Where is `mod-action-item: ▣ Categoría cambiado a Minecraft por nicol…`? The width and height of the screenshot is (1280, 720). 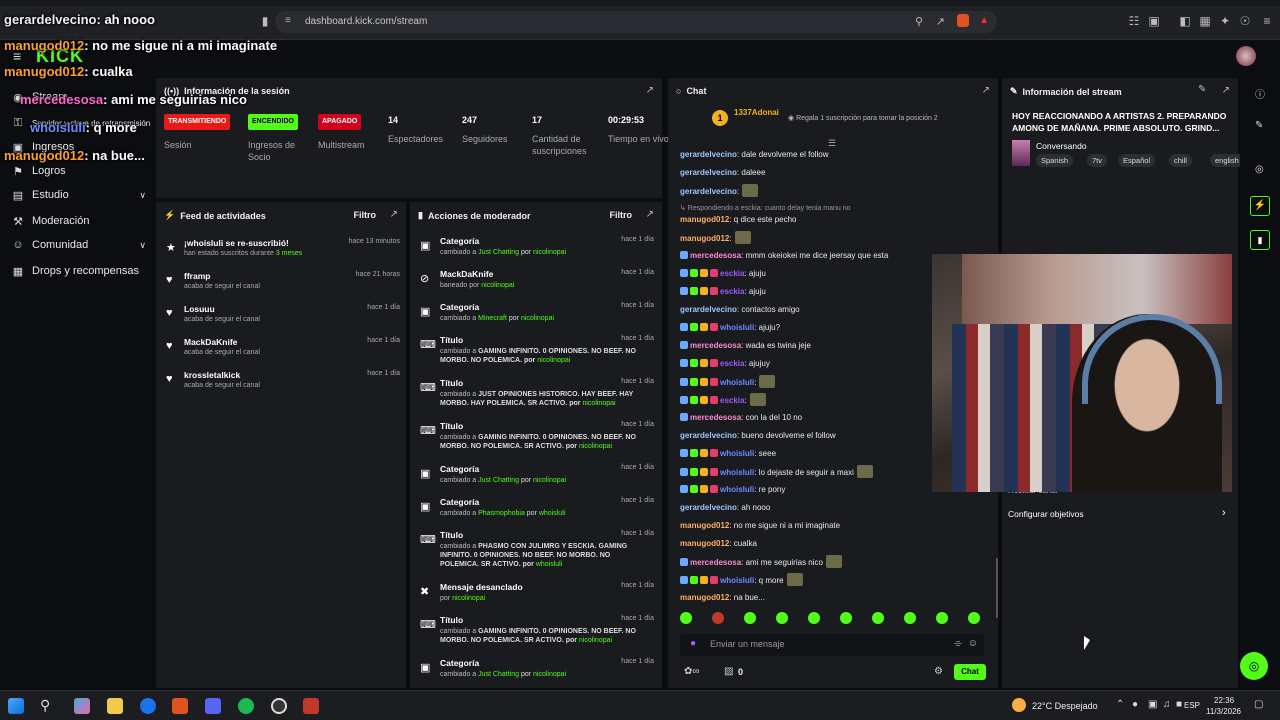
mod-action-item: ▣ Categoría cambiado a Minecraft por nicol… is located at coordinates (536, 318).